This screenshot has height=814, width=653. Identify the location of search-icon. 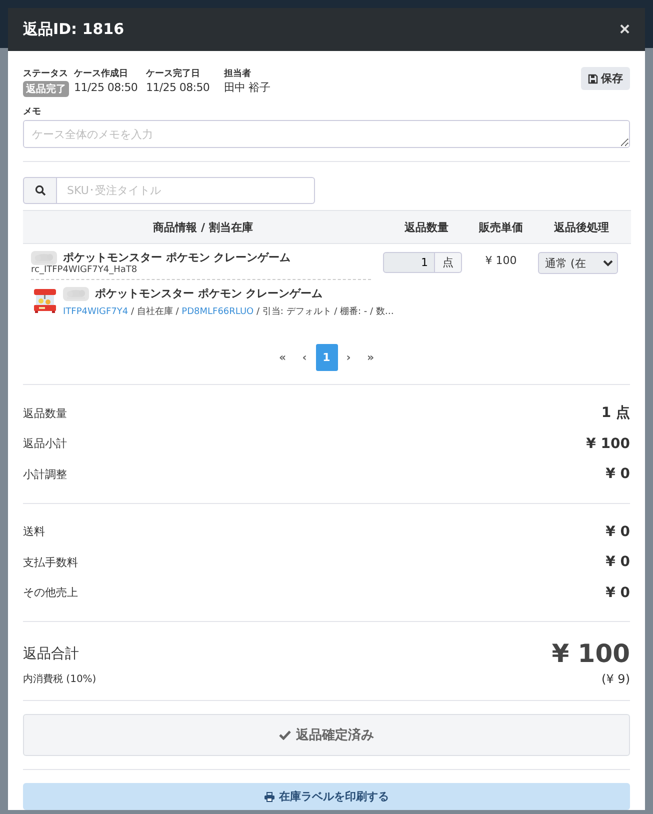
(40, 190).